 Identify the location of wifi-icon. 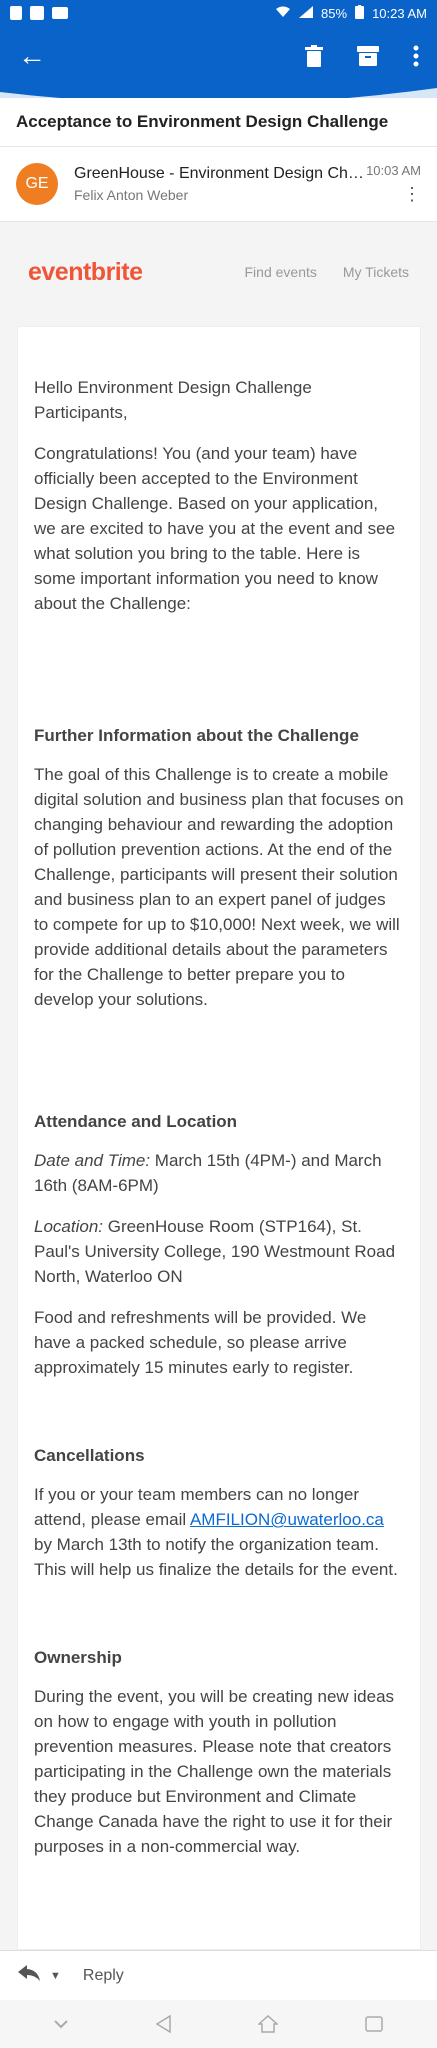
(283, 13).